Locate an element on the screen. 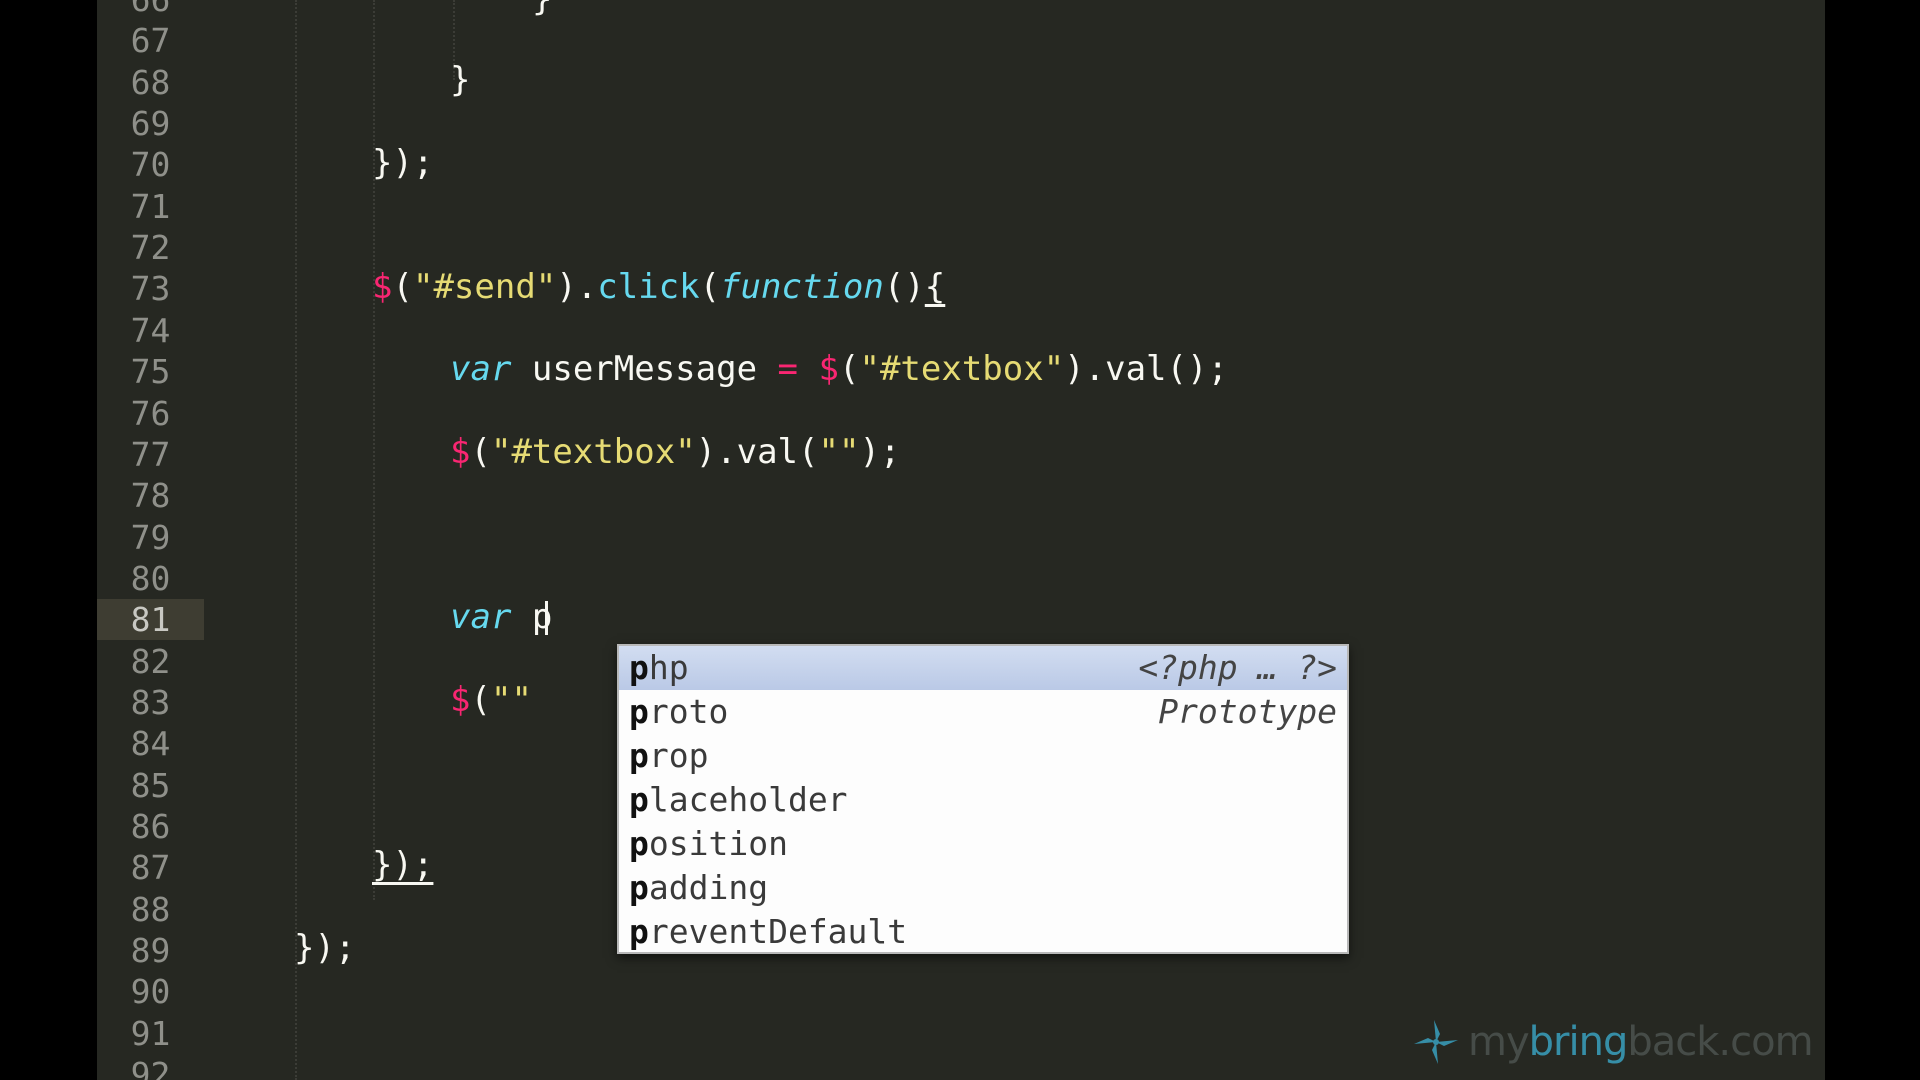  code-line-75: var userMessage = $("#textbox").val(); is located at coordinates (839, 369).